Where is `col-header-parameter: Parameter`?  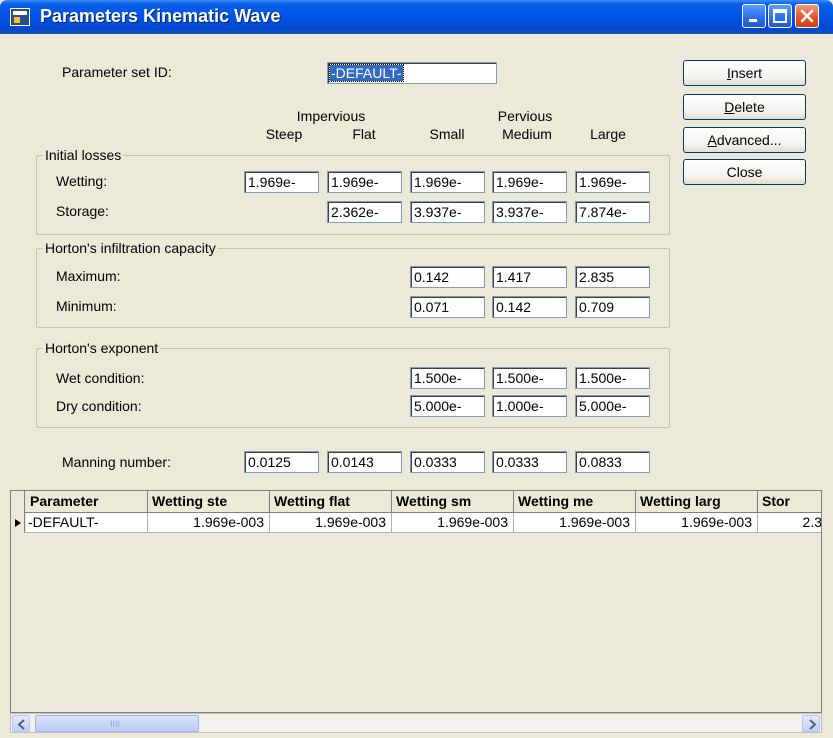 col-header-parameter: Parameter is located at coordinates (87, 502).